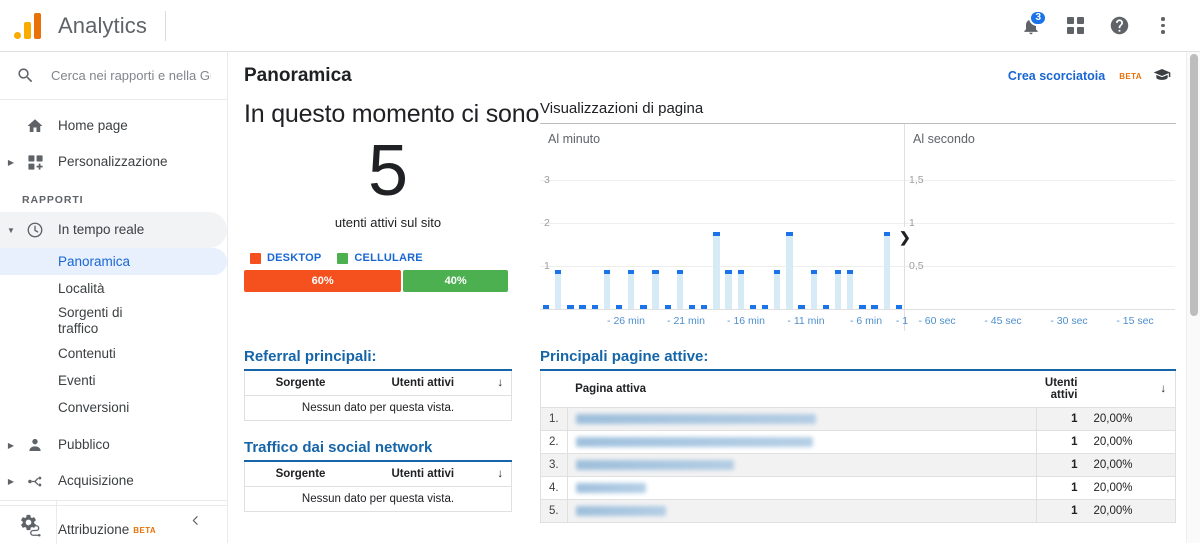 This screenshot has height=548, width=1200. I want to click on collapse-sidebar-button, so click(208, 522).